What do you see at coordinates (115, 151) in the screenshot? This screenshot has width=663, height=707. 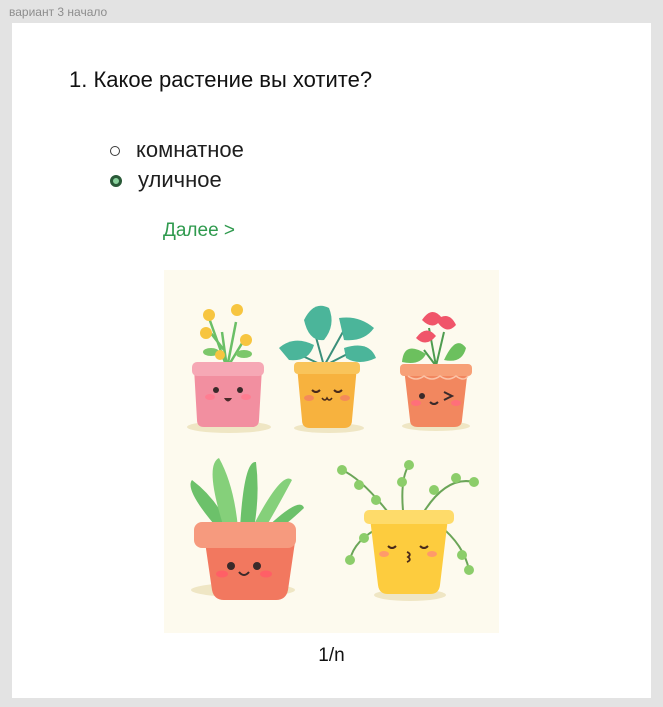 I see `radio-indoor` at bounding box center [115, 151].